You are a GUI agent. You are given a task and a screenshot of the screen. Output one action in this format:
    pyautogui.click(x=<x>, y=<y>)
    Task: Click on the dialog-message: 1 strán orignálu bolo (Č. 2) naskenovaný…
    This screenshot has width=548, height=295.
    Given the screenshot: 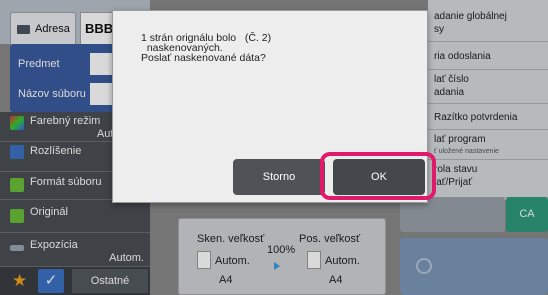 What is the action you would take?
    pyautogui.click(x=206, y=48)
    